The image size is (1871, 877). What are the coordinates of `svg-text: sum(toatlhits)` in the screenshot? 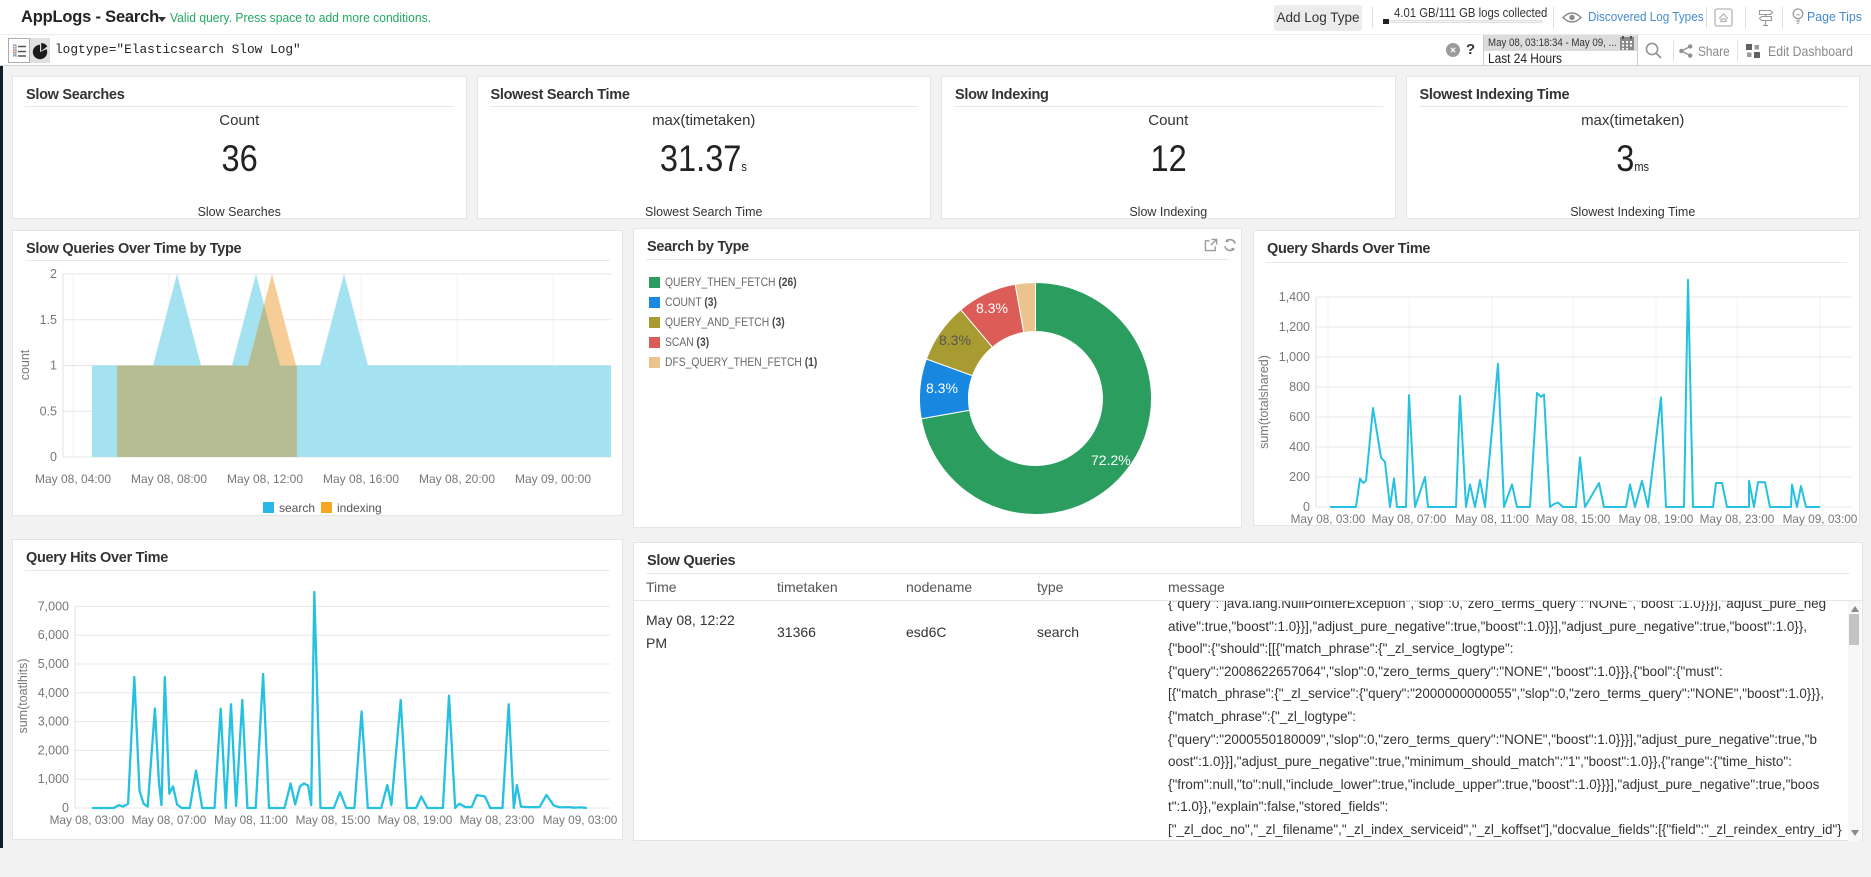 It's located at (23, 695).